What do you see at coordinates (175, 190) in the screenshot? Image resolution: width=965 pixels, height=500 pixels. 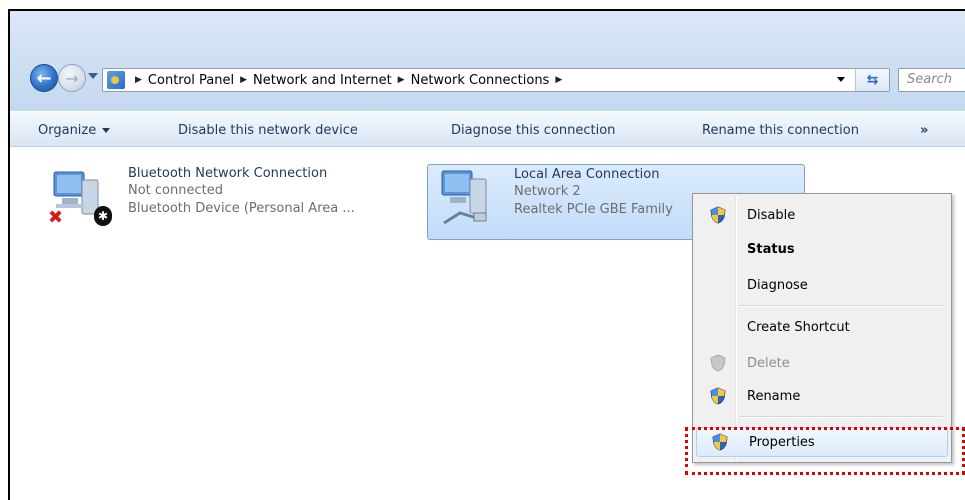 I see `connection-status: Not connected` at bounding box center [175, 190].